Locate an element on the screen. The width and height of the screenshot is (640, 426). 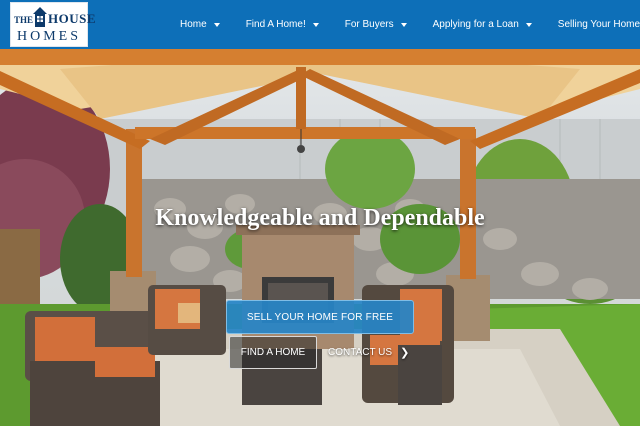
nav-item-home: Home is located at coordinates (200, 24).